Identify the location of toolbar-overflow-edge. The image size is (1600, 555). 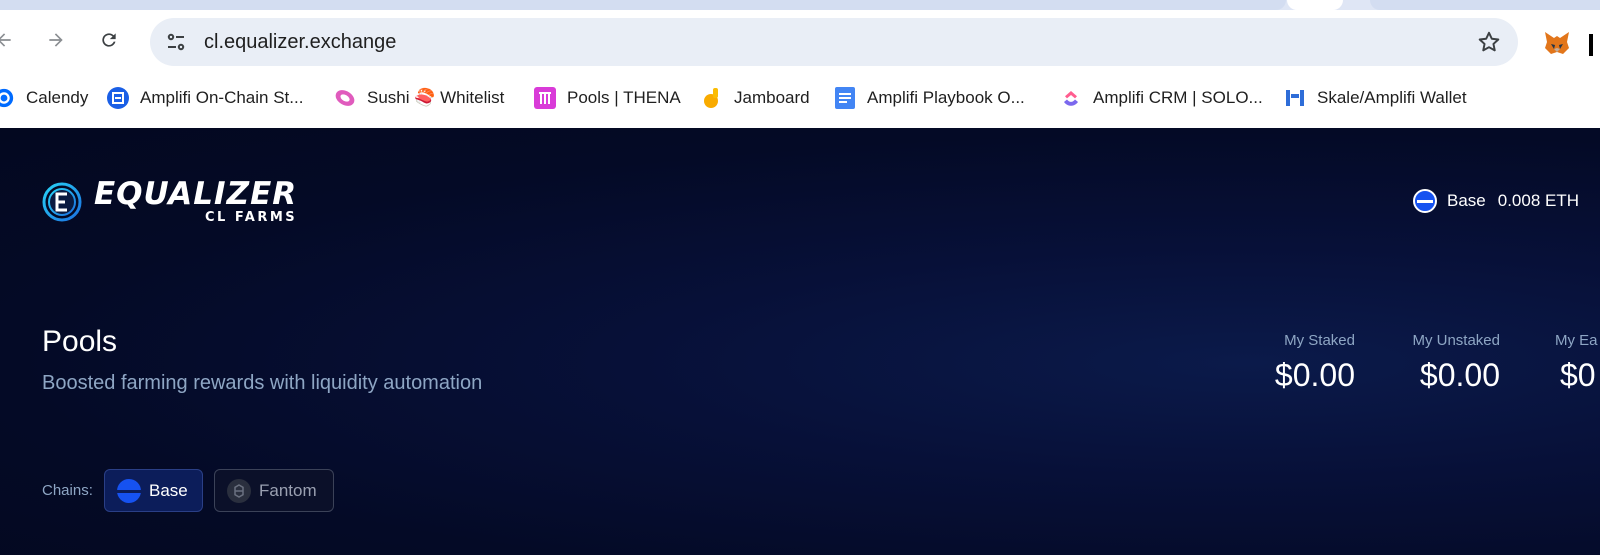
(1591, 45).